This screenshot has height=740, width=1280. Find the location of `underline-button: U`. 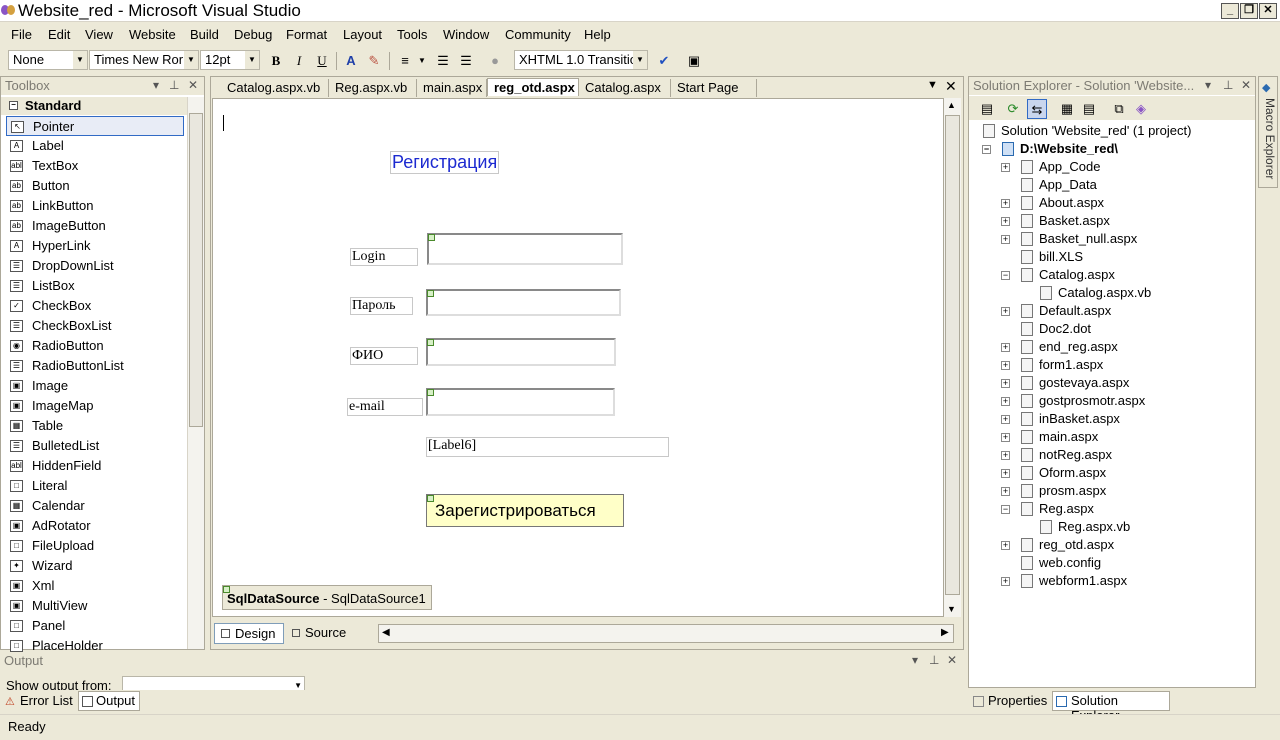

underline-button: U is located at coordinates (322, 61).